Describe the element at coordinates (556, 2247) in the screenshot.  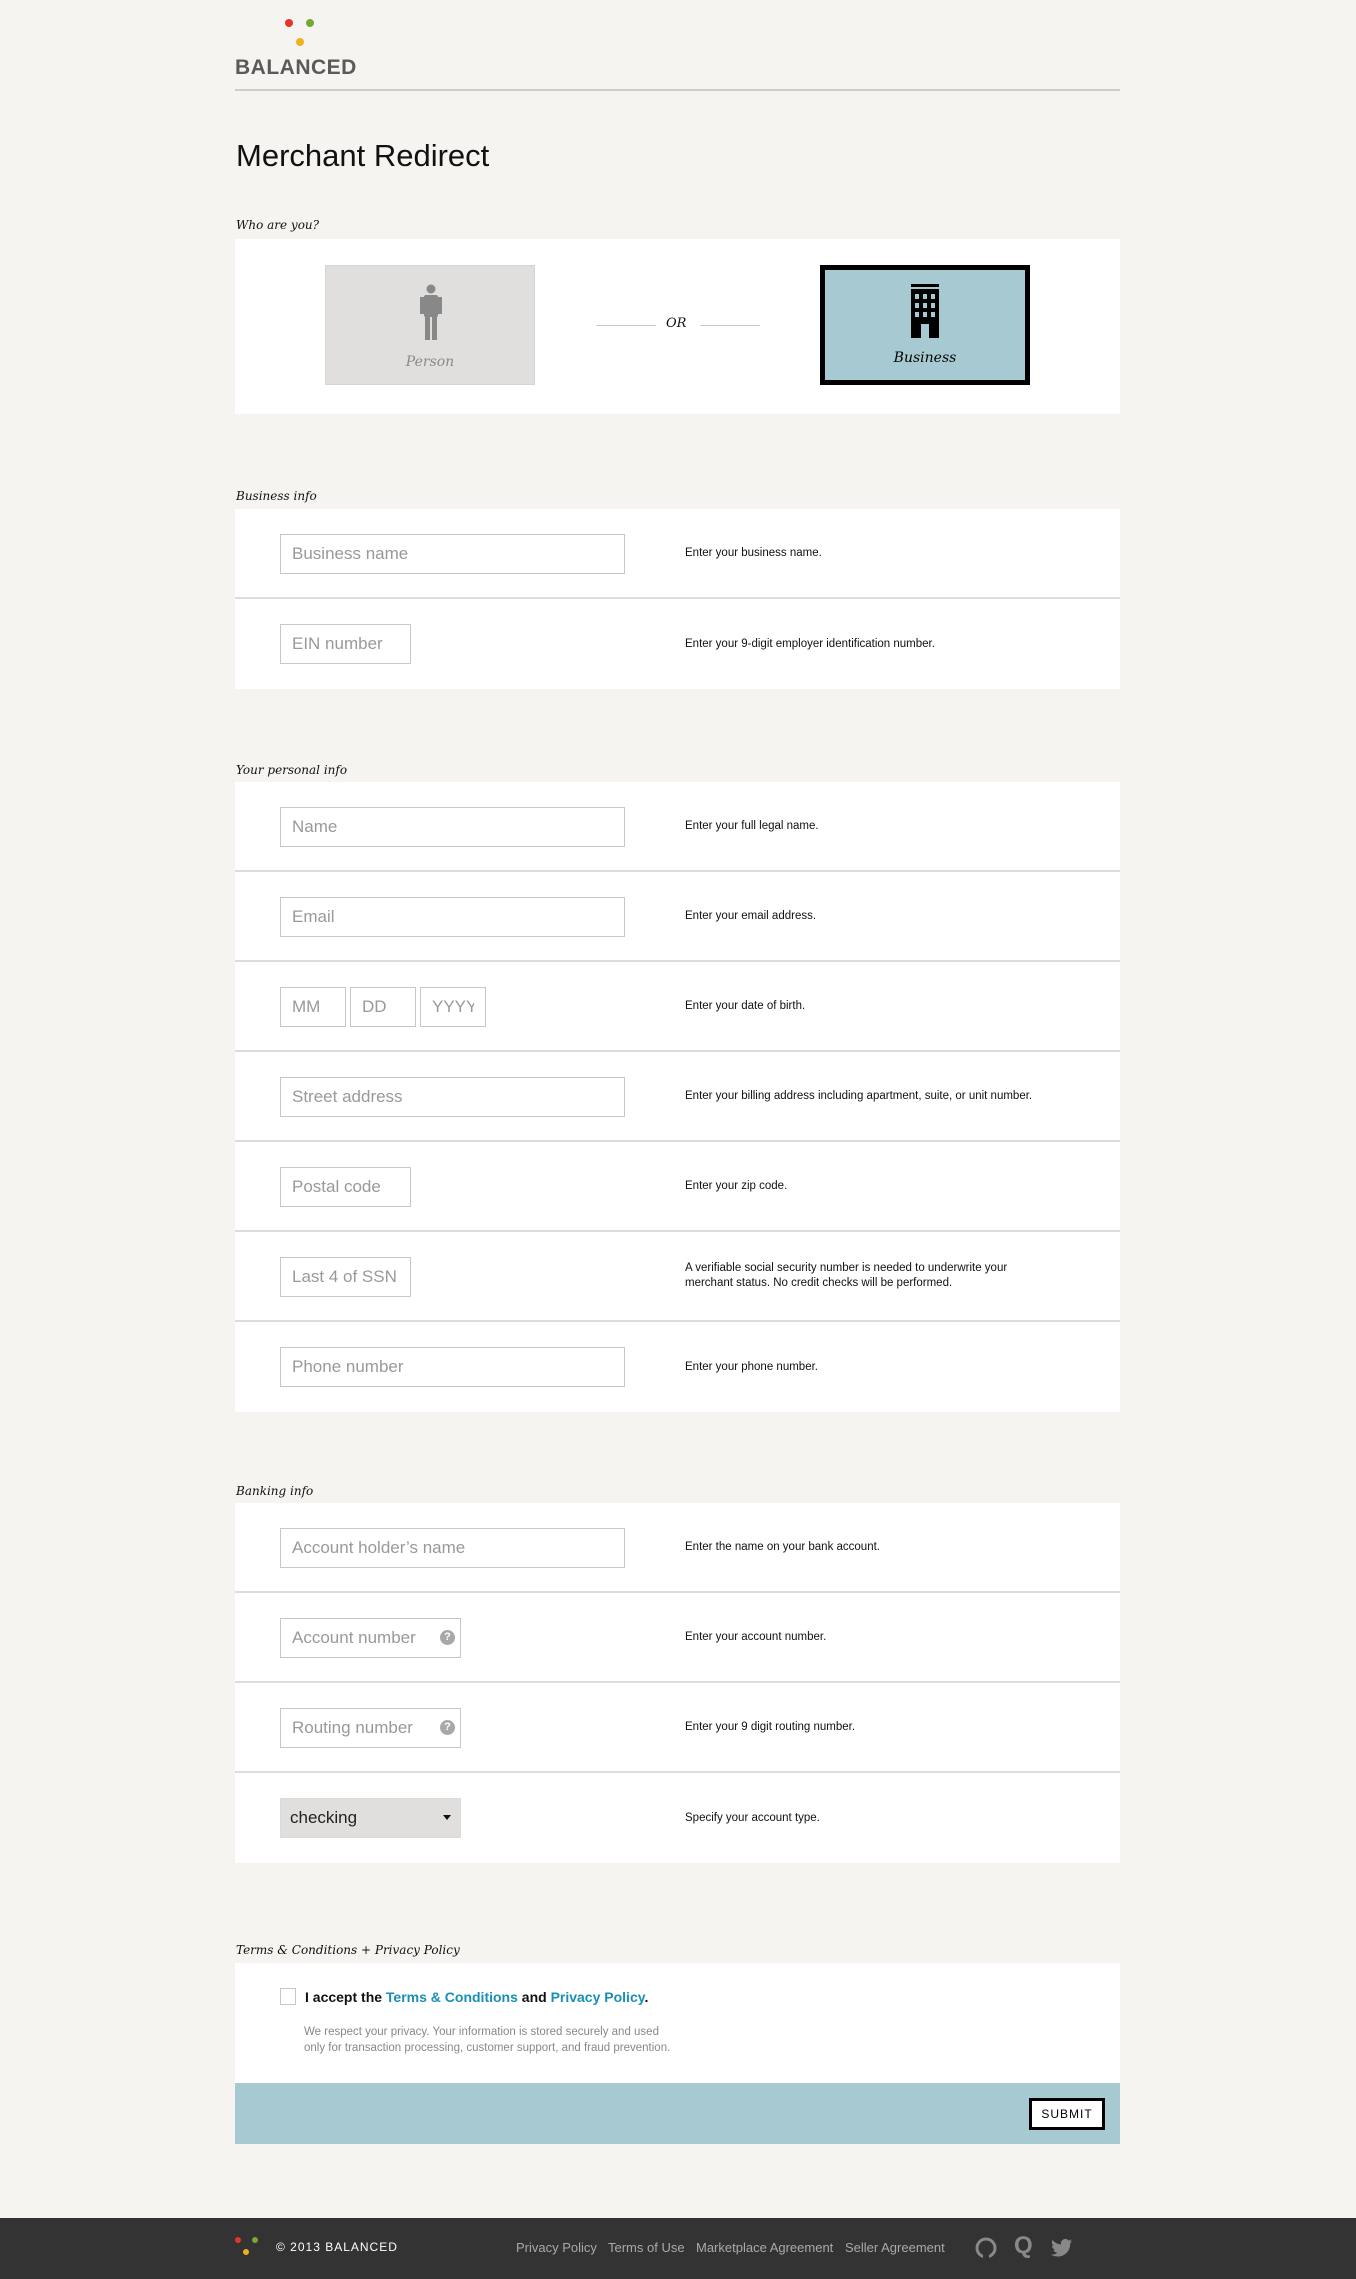
I see `footer-privacy-link: Privacy Policy` at that location.